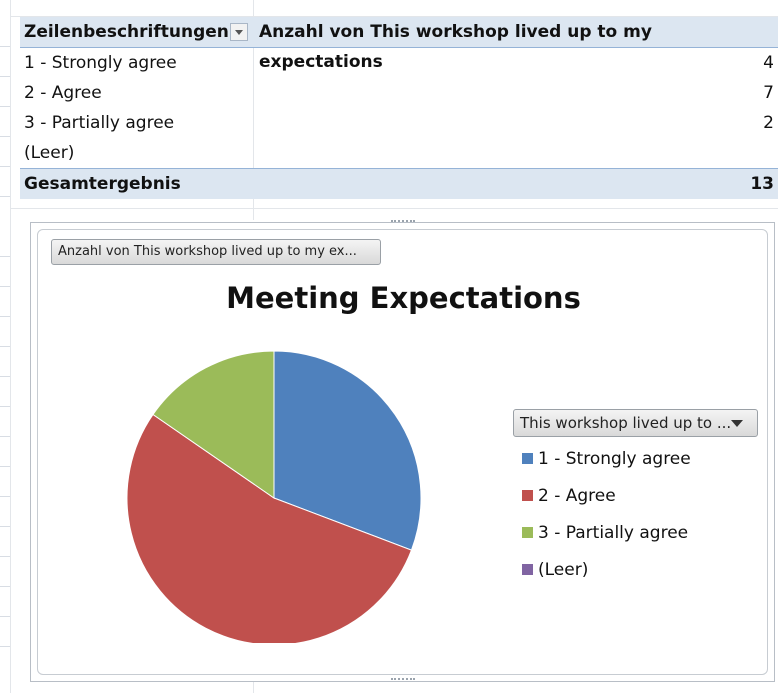 This screenshot has height=693, width=778. Describe the element at coordinates (577, 496) in the screenshot. I see `legend-label: 2 - Agree` at that location.